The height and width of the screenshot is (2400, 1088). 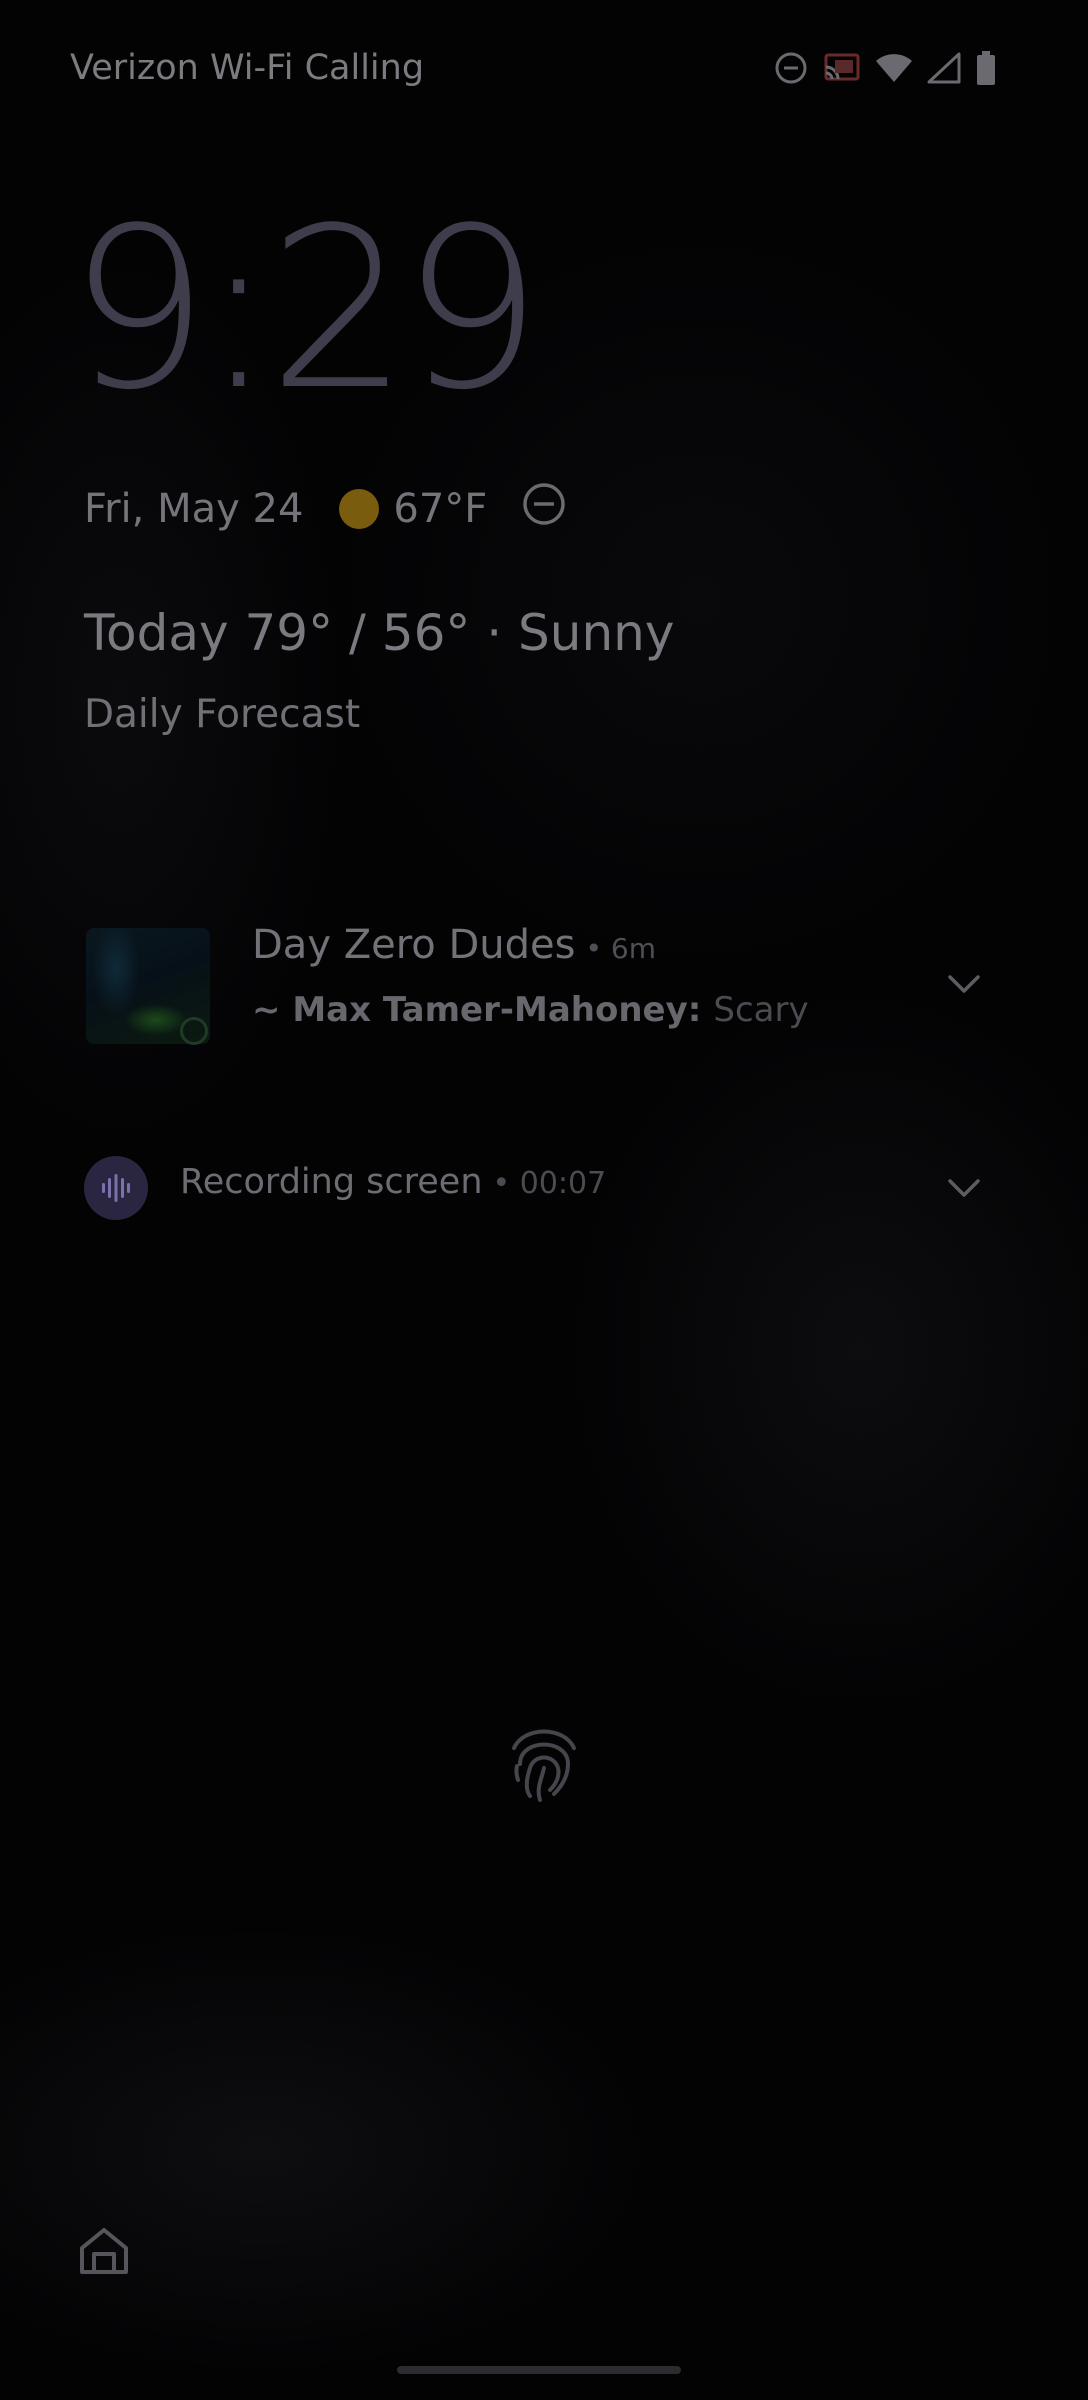 What do you see at coordinates (544, 1765) in the screenshot?
I see `fingerprint-icon` at bounding box center [544, 1765].